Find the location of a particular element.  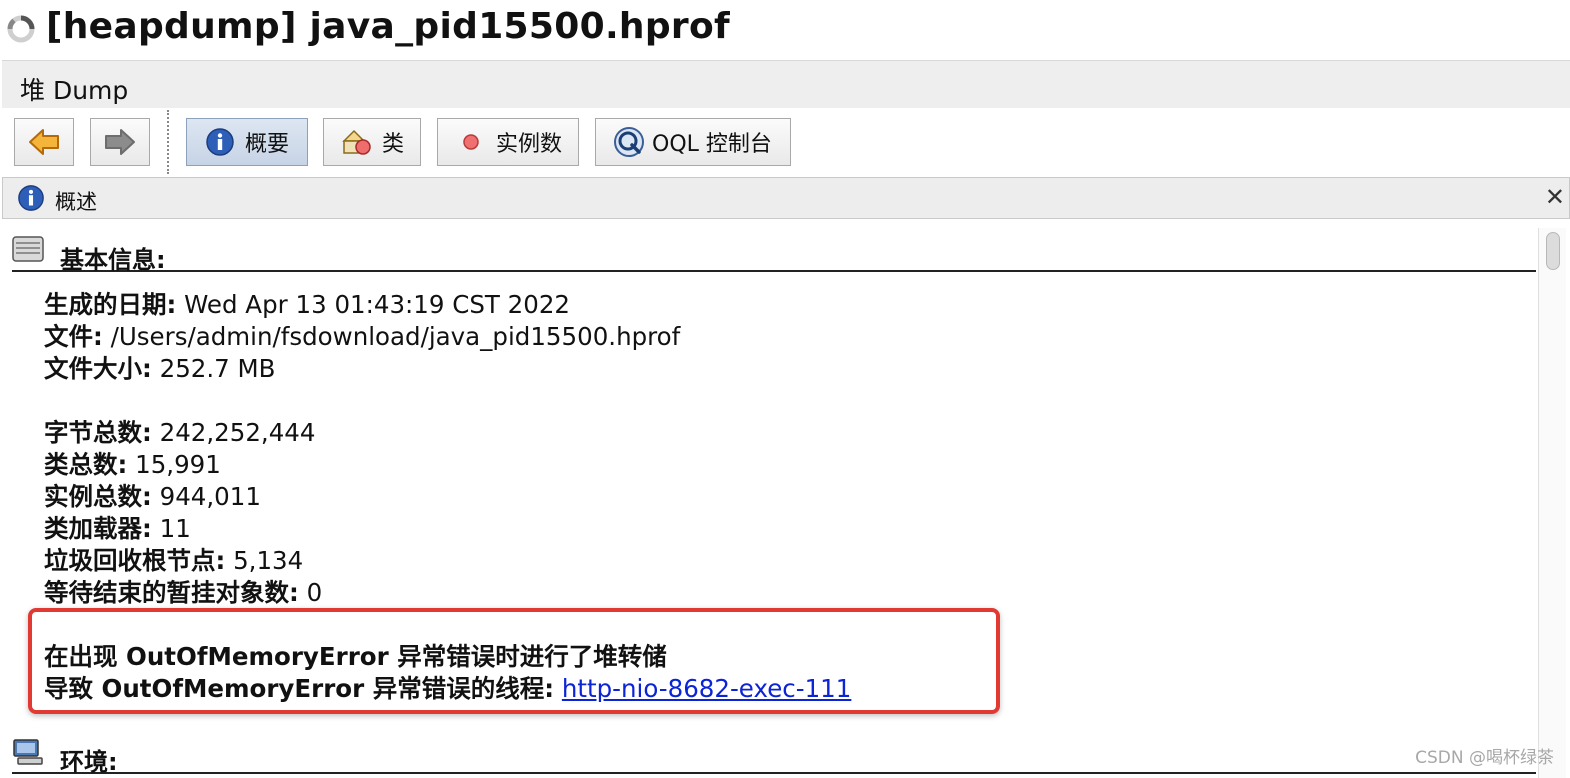

watermark: CSDN @喝杯绿茶 is located at coordinates (1484, 758).